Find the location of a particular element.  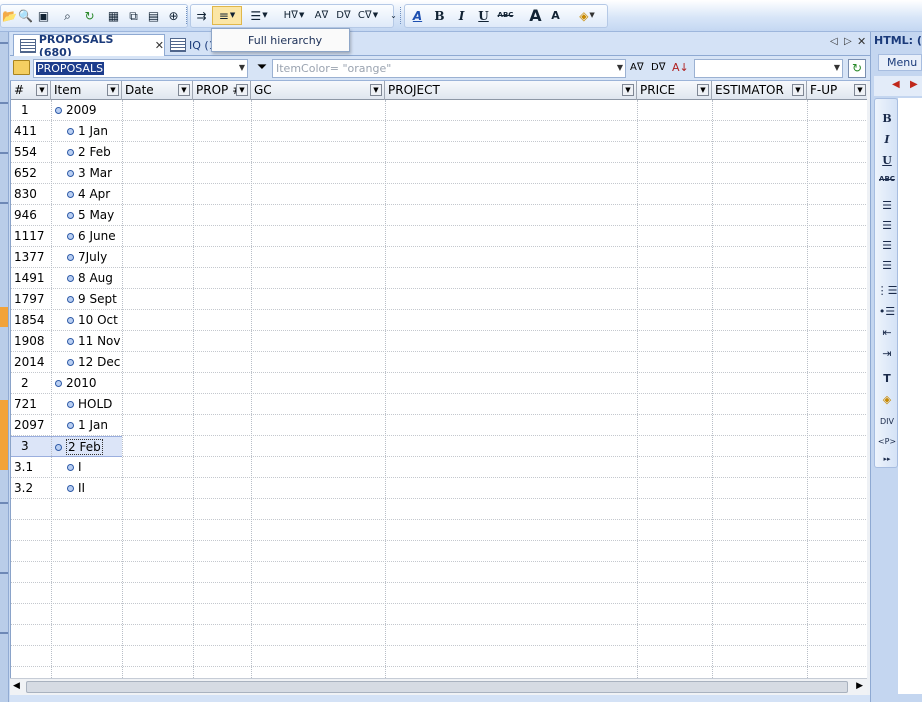

tree-item: 6 June is located at coordinates (91, 236).